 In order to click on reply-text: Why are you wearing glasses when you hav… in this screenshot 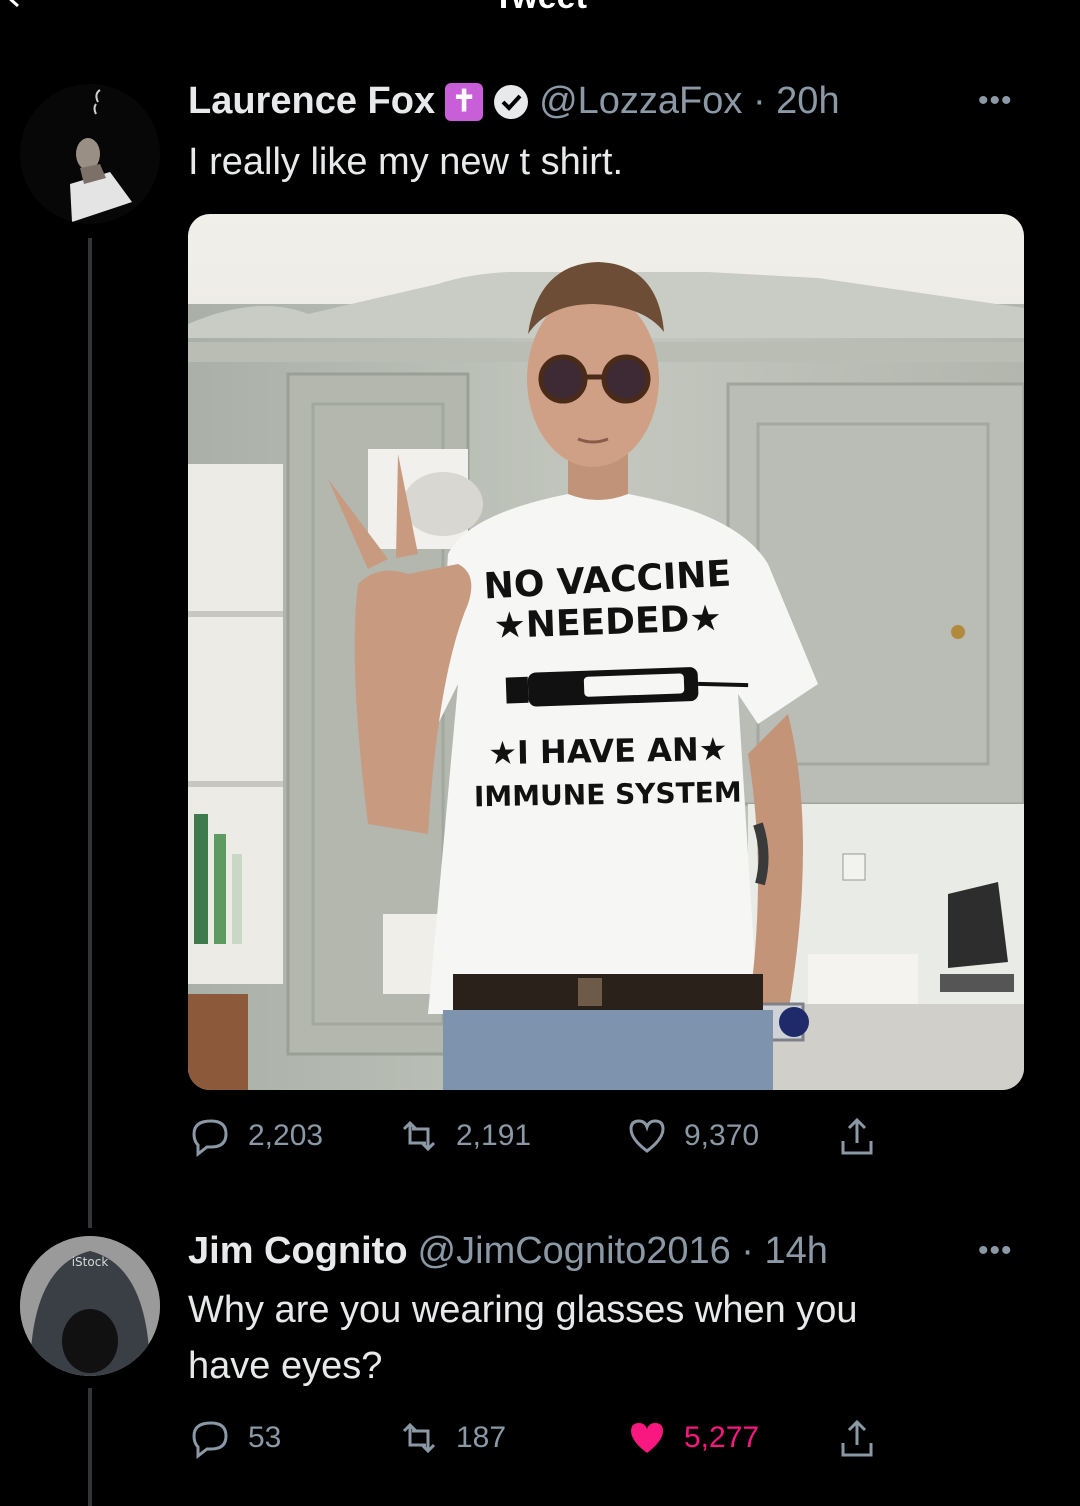, I will do `click(523, 1338)`.